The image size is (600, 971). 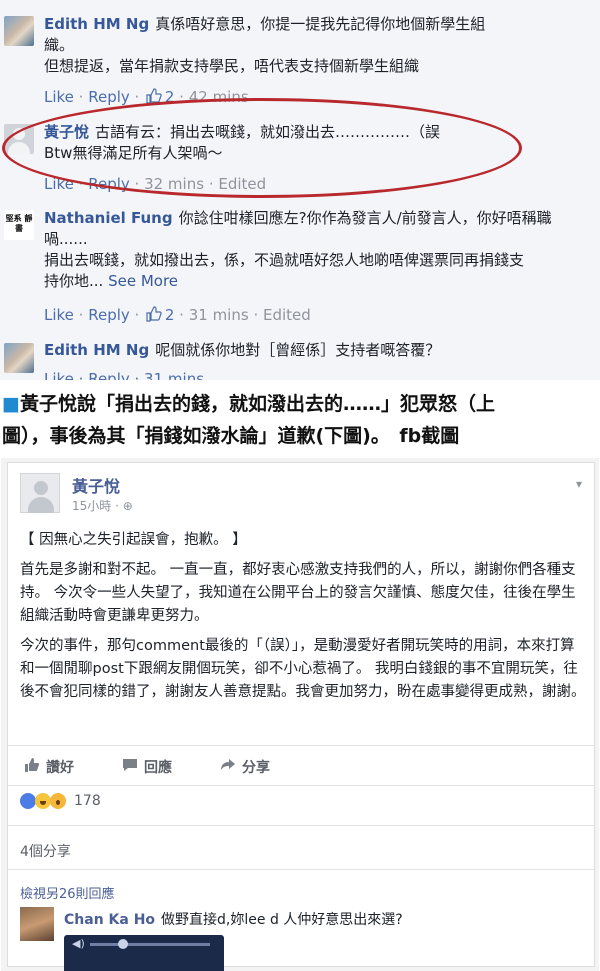 What do you see at coordinates (177, 315) in the screenshot?
I see `comment-actions: Like · Reply · 2 · 31 mins · Edited` at bounding box center [177, 315].